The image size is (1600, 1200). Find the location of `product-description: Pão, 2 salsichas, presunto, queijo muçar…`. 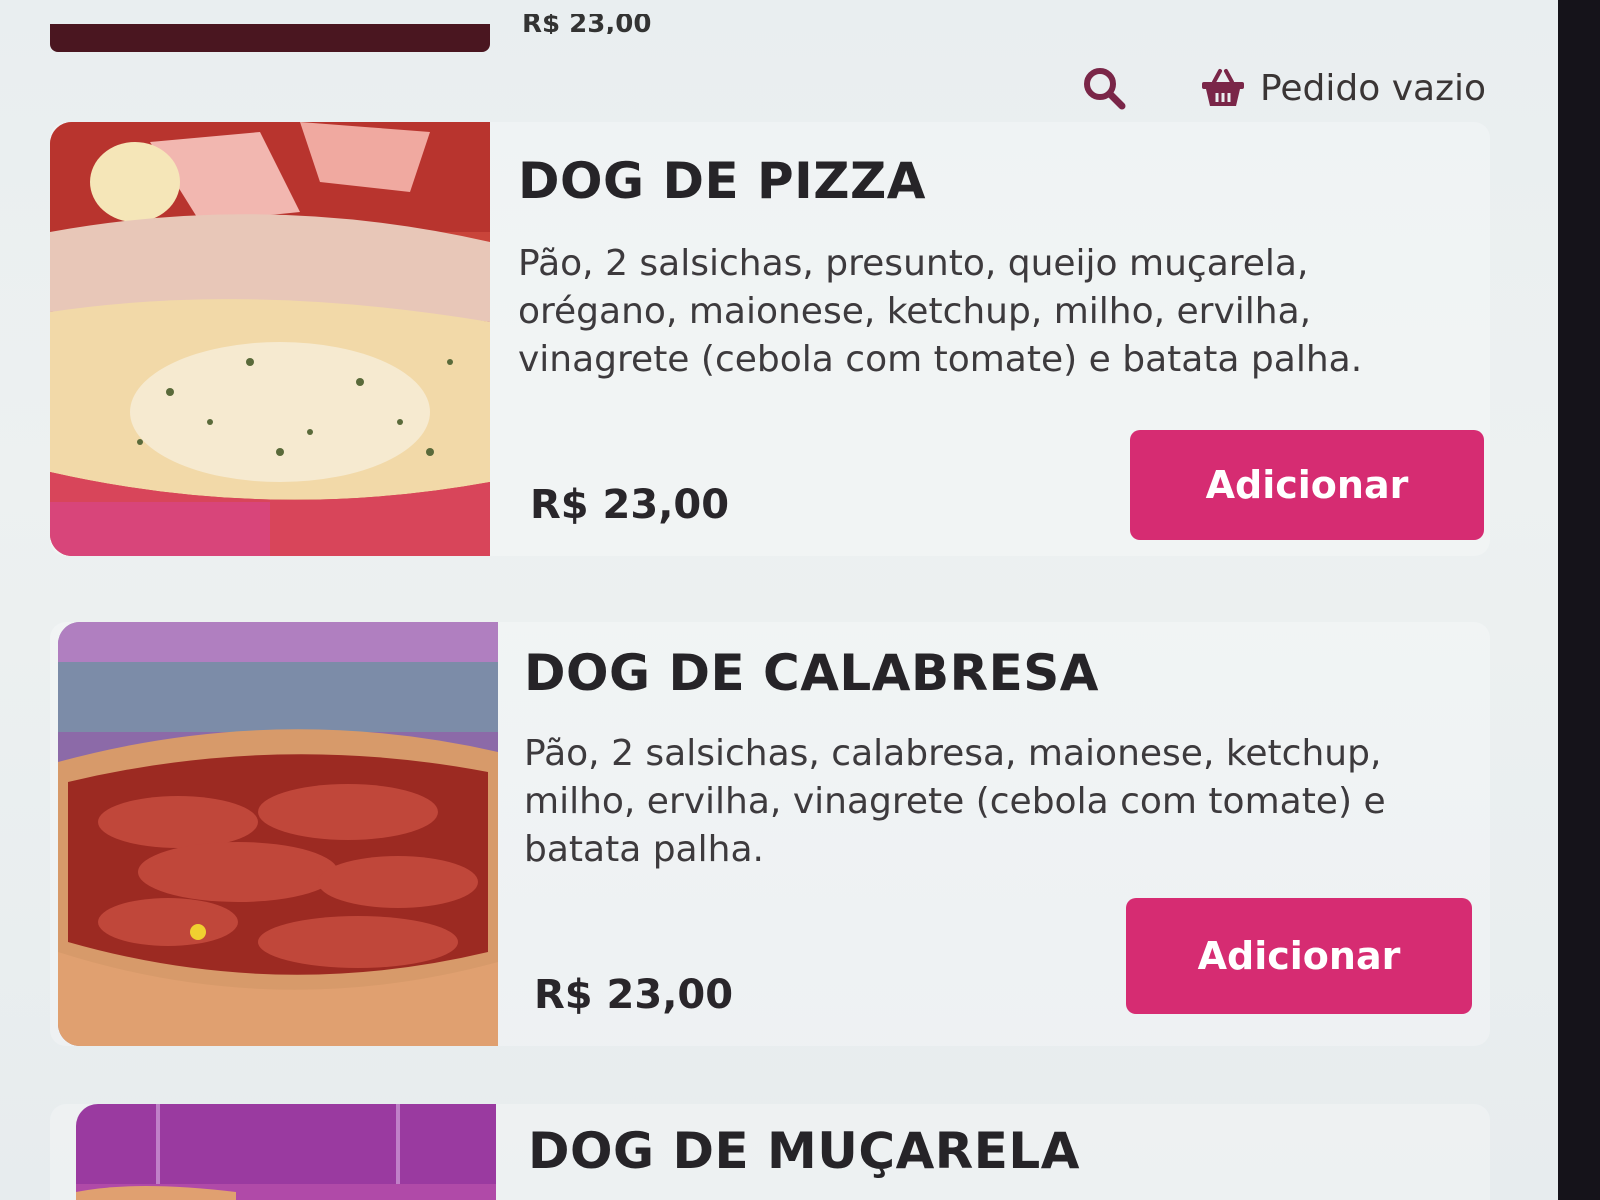

product-description: Pão, 2 salsichas, presunto, queijo muçar… is located at coordinates (940, 311).